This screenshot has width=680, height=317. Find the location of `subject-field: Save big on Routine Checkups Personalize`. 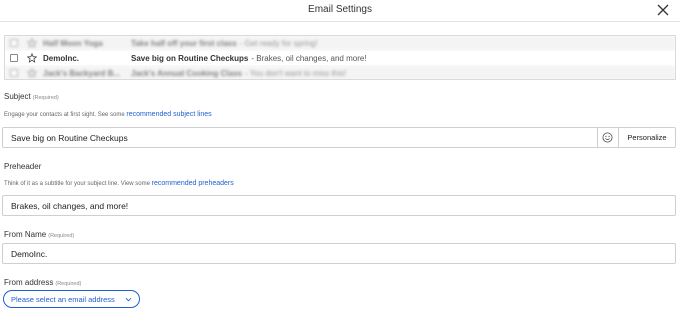

subject-field: Save big on Routine Checkups Personalize is located at coordinates (339, 137).